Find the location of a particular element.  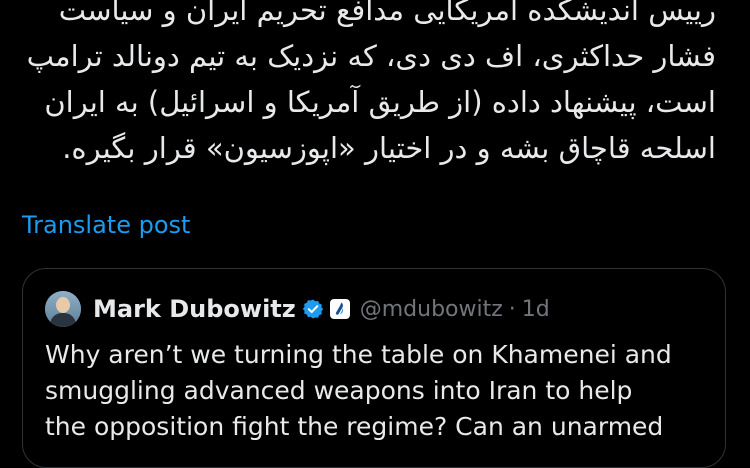

verified-badge-icon is located at coordinates (312, 309).